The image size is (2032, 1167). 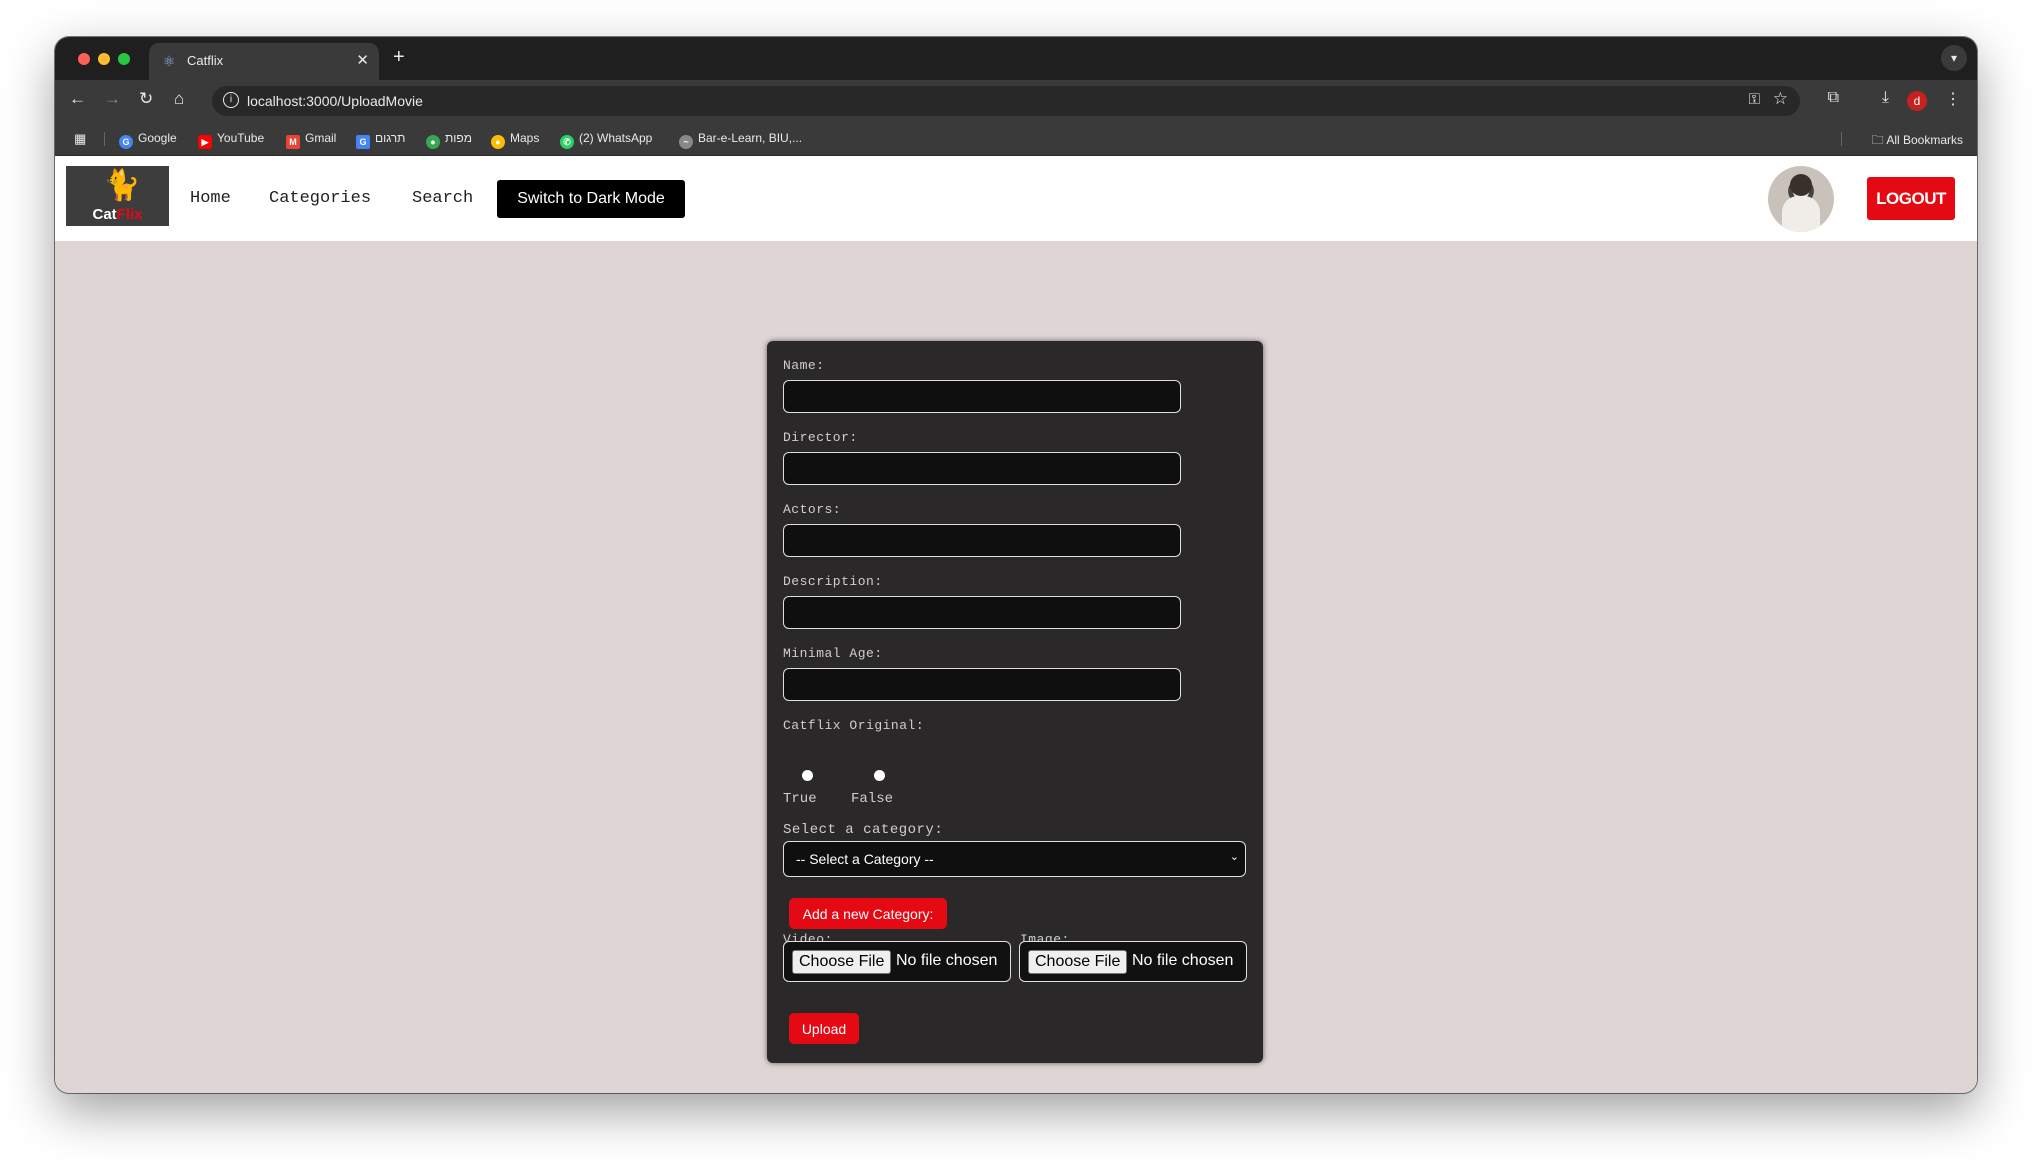 What do you see at coordinates (812, 509) in the screenshot?
I see `actors-label: Actors:` at bounding box center [812, 509].